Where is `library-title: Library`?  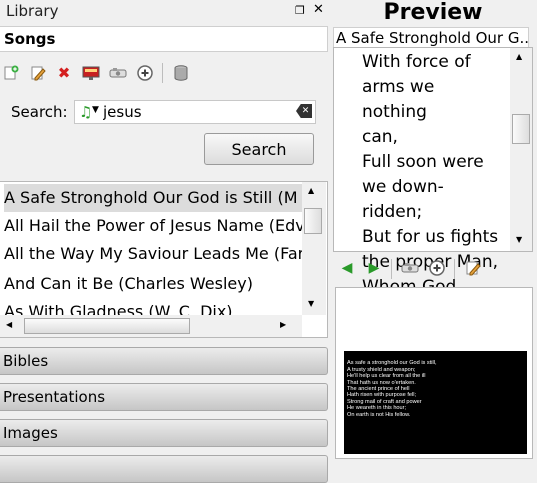
library-title: Library is located at coordinates (32, 11).